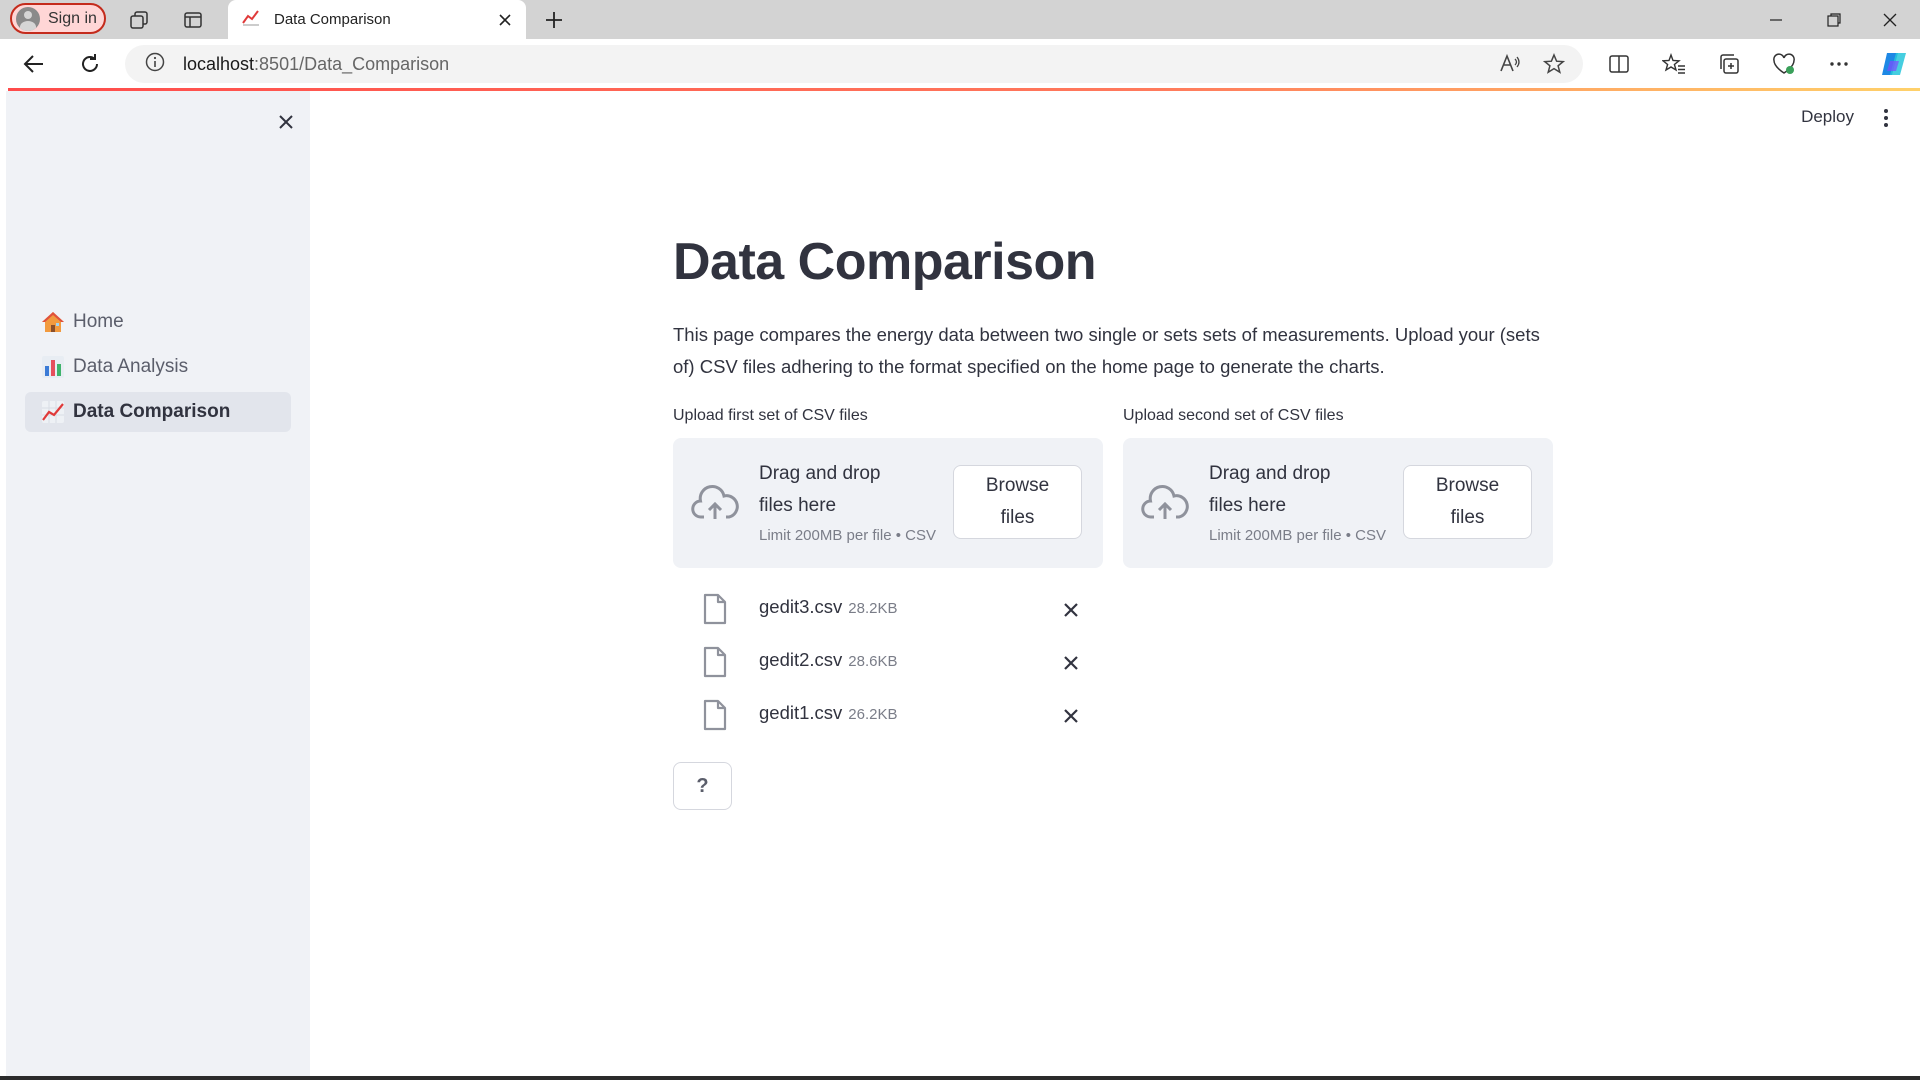 This screenshot has width=1920, height=1080. Describe the element at coordinates (90, 64) in the screenshot. I see `refresh-icon` at that location.